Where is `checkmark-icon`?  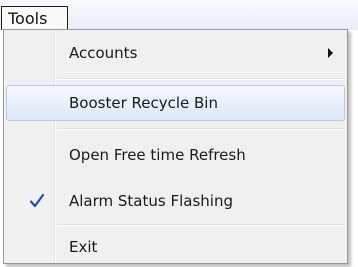 checkmark-icon is located at coordinates (37, 200).